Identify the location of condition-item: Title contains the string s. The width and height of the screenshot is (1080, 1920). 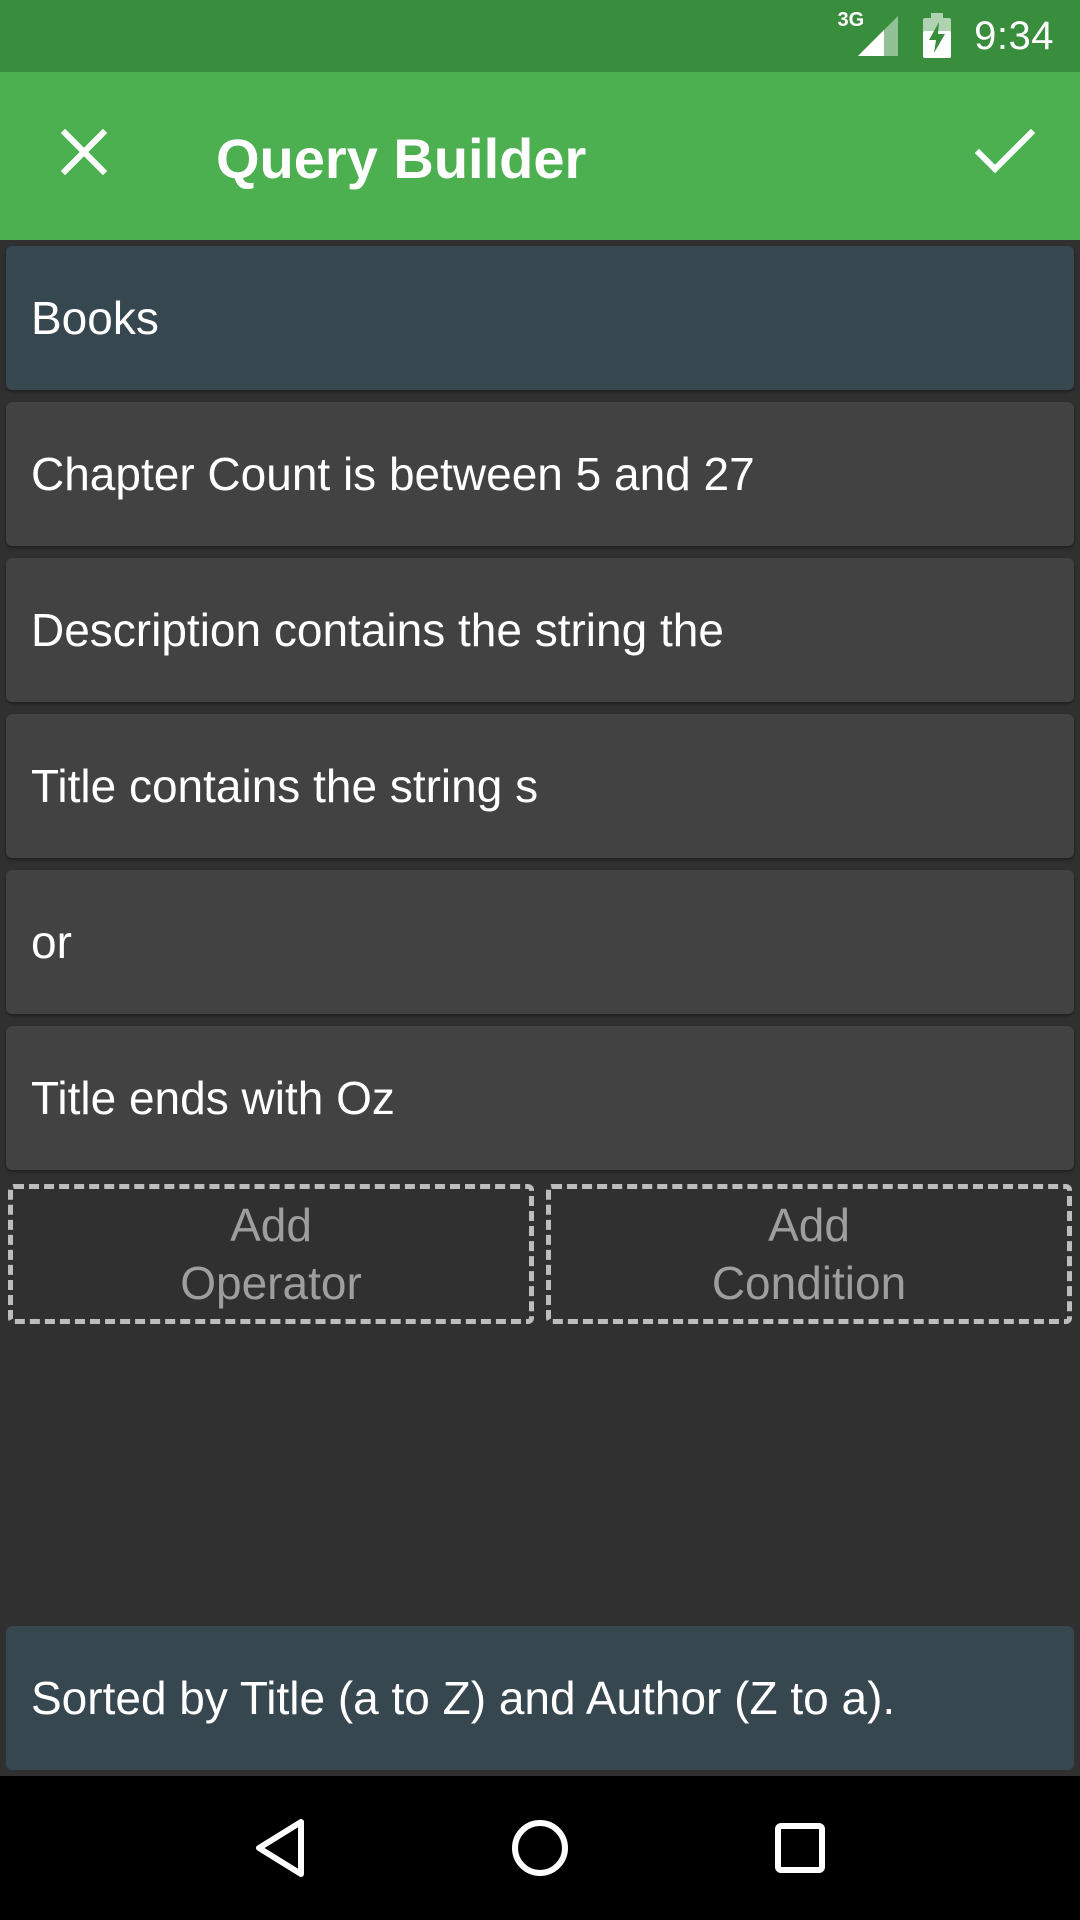
(540, 786).